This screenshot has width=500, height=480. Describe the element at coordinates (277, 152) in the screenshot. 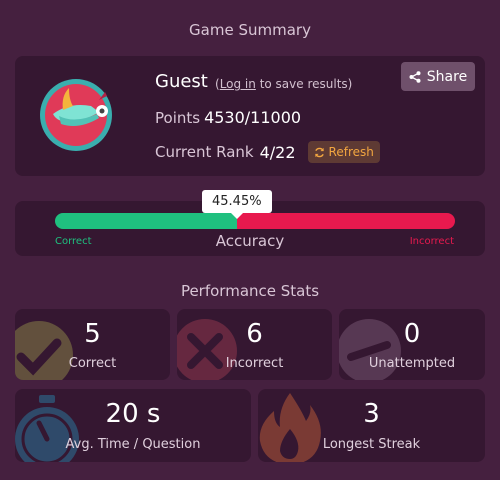

I see `rank-value: 4/22` at that location.